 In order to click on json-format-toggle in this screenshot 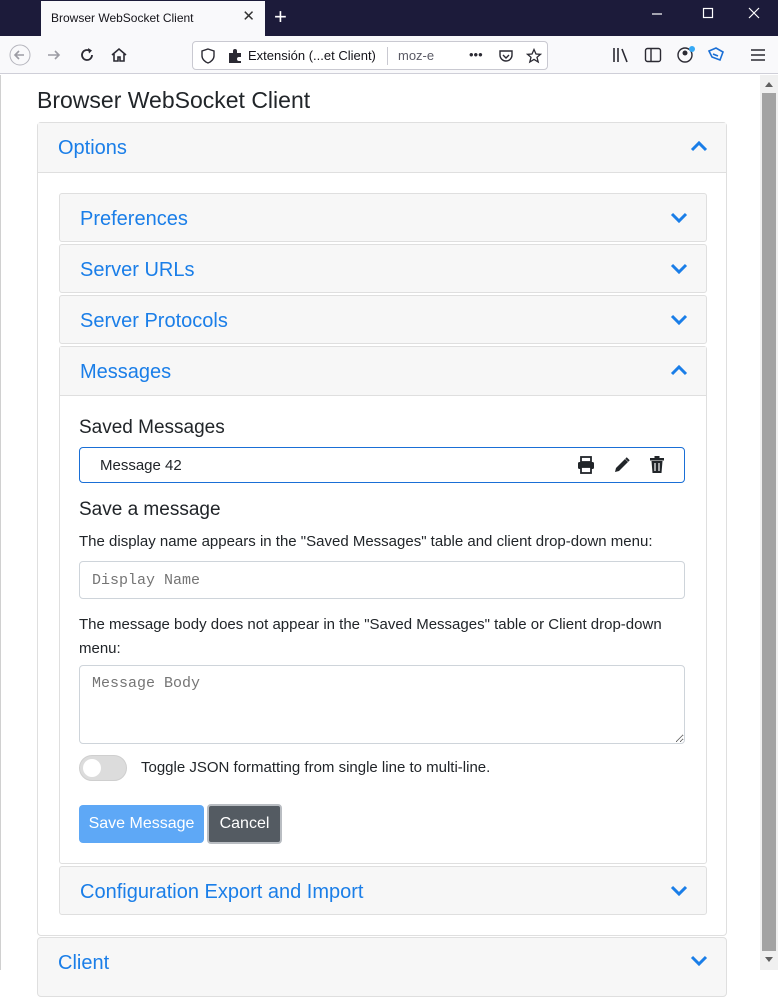, I will do `click(103, 768)`.